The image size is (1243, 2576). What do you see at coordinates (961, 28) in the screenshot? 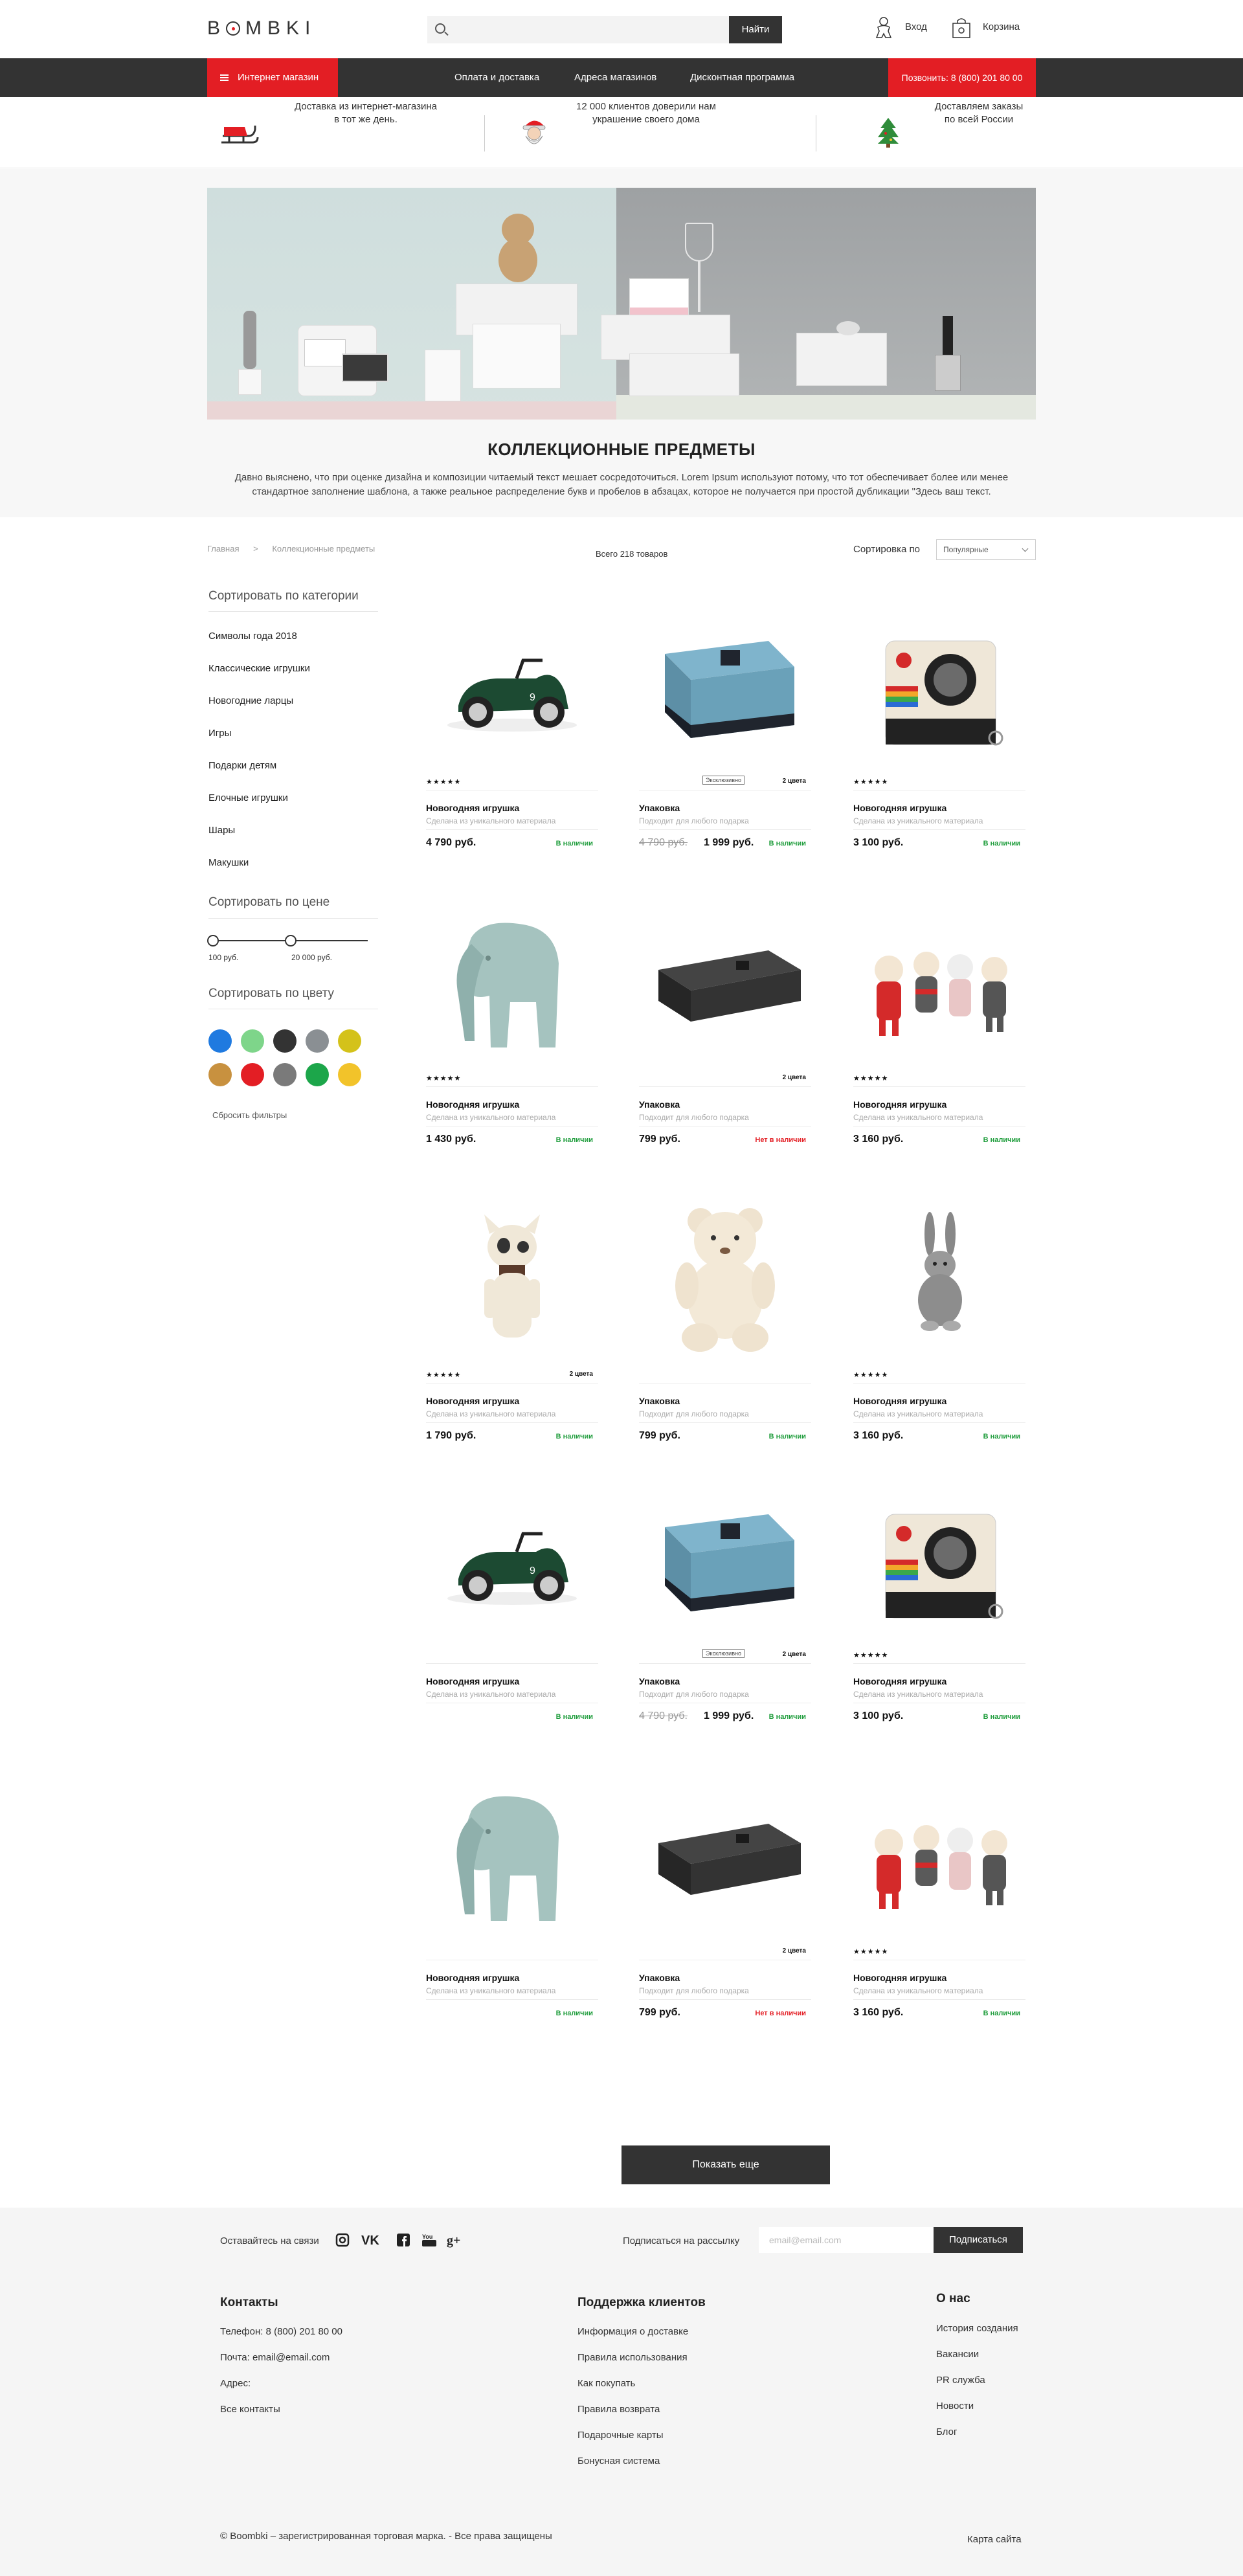
I see `cart-icon` at bounding box center [961, 28].